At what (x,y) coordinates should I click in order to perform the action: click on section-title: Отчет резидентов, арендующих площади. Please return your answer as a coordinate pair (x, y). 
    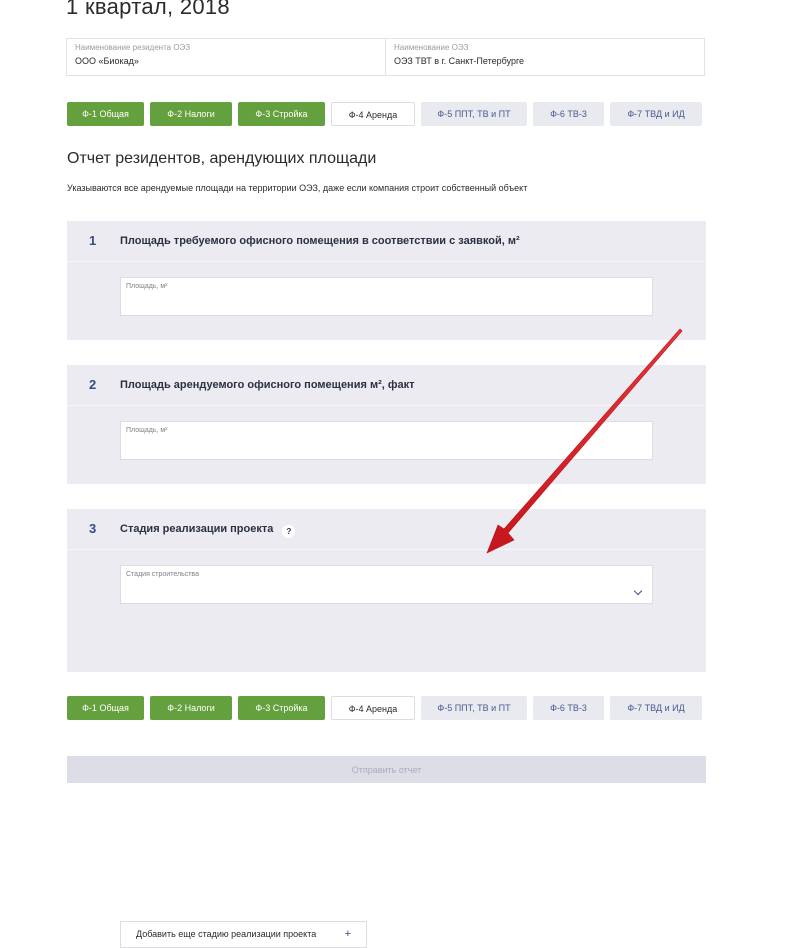
    Looking at the image, I should click on (222, 158).